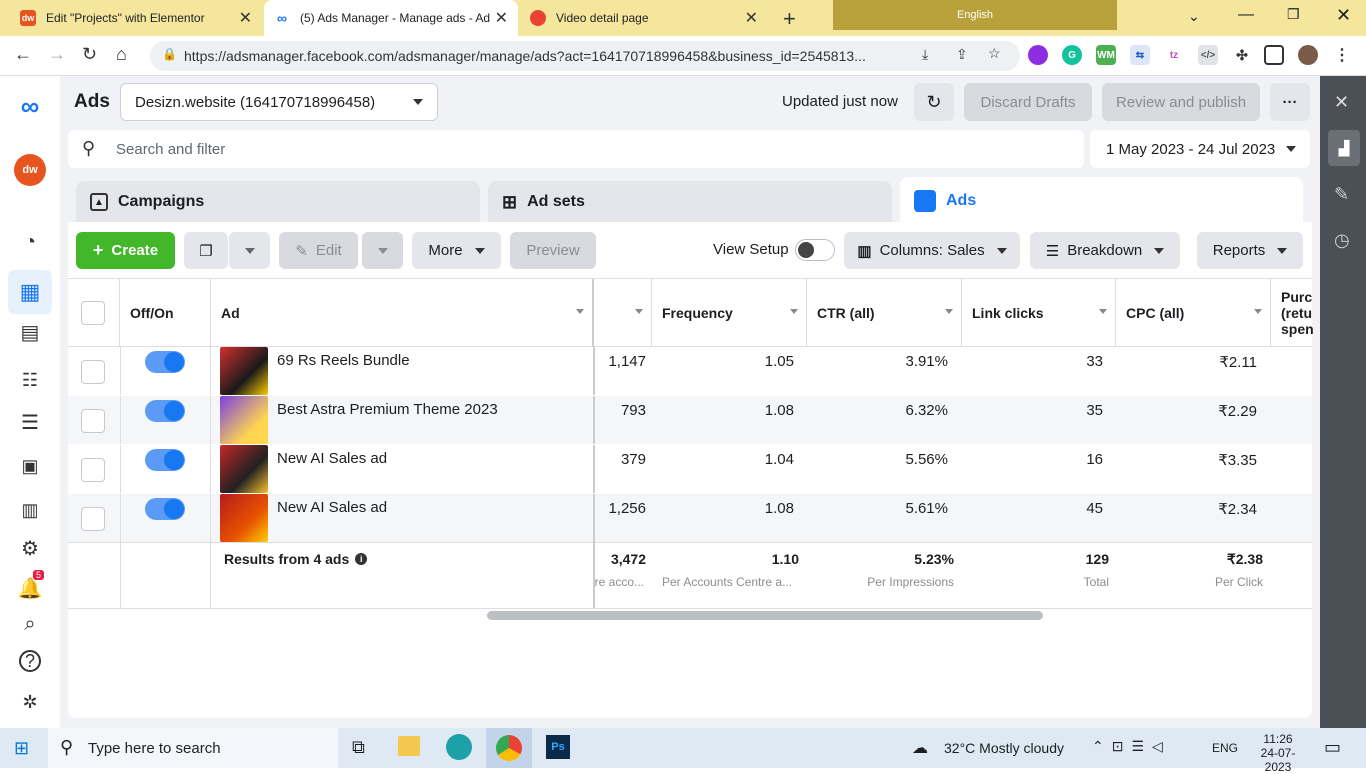  What do you see at coordinates (1181, 102) in the screenshot?
I see `review-publish-button: Review and publish` at bounding box center [1181, 102].